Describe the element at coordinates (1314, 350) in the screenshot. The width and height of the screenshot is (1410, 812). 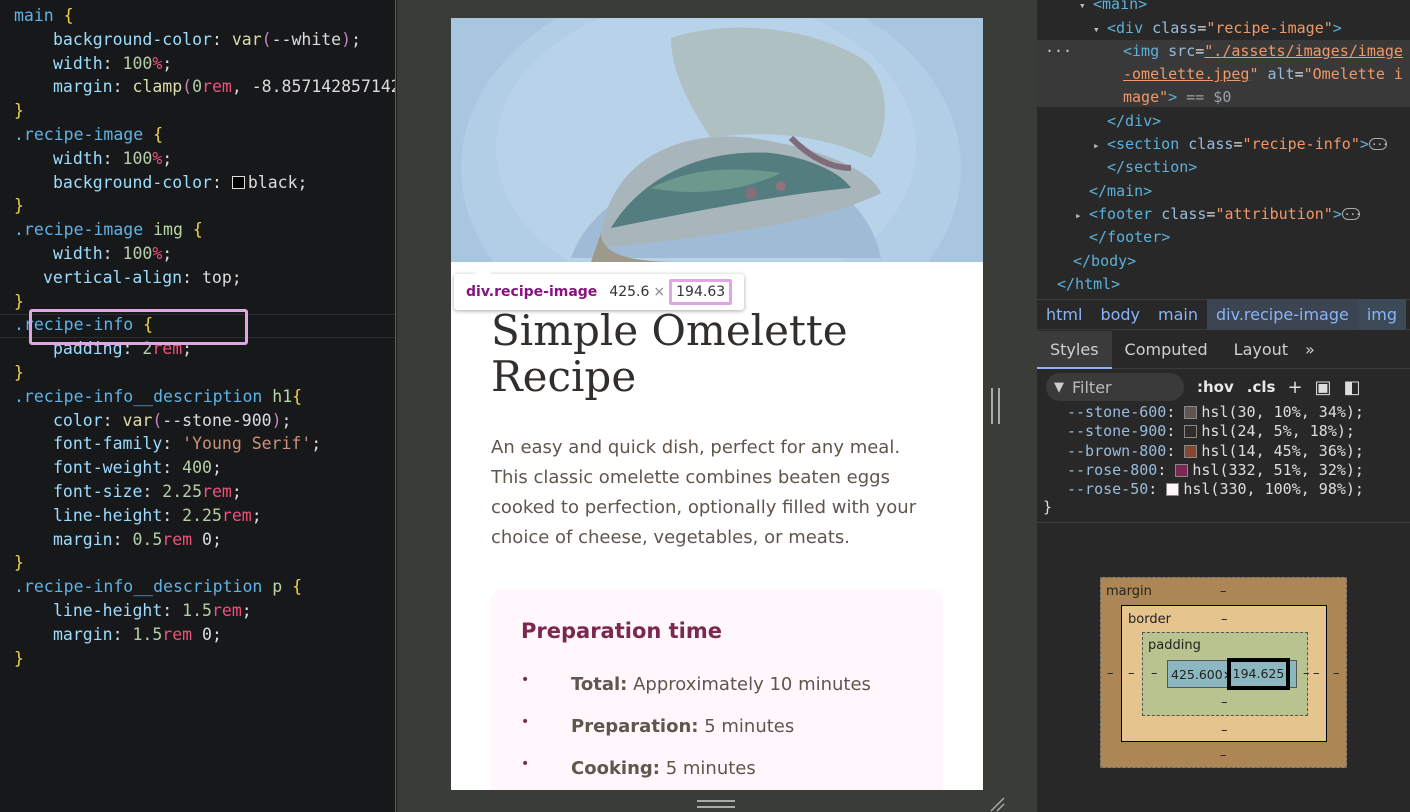
I see `more-tabs-icon: »` at that location.